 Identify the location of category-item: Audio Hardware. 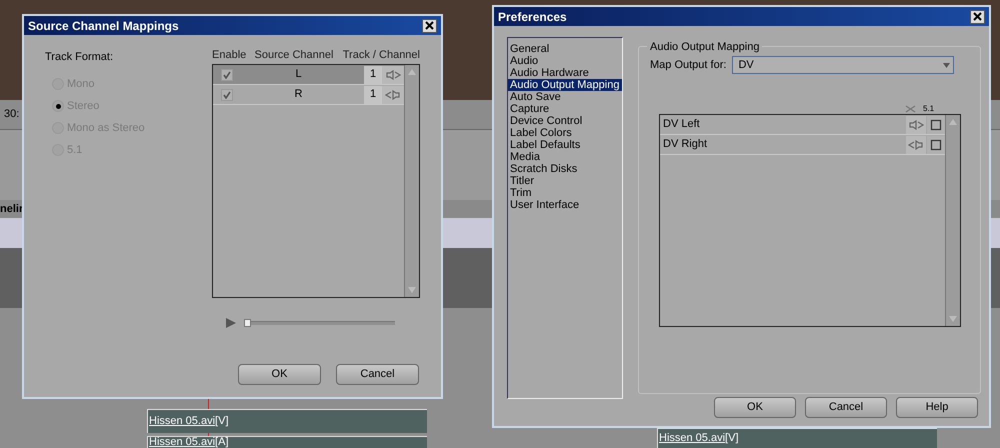
(565, 73).